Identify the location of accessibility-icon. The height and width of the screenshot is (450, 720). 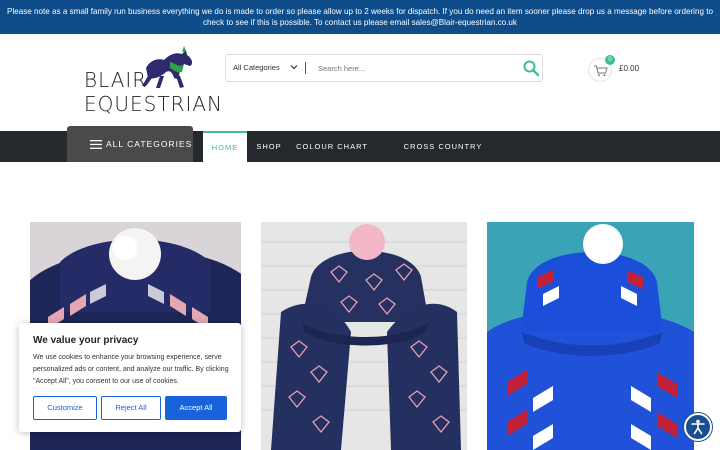
(698, 427).